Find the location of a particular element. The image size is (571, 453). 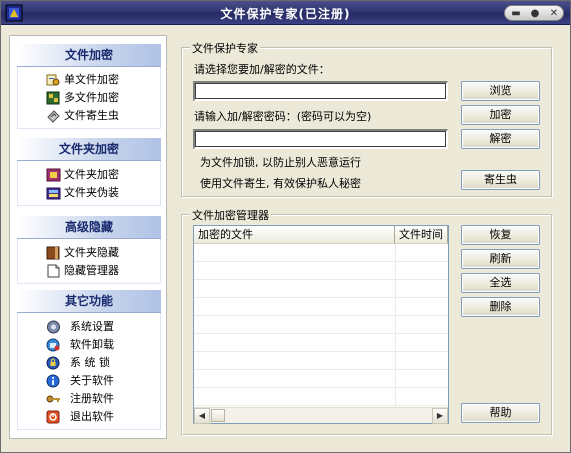

sidebar-item-about: 关于软件 is located at coordinates (89, 381).